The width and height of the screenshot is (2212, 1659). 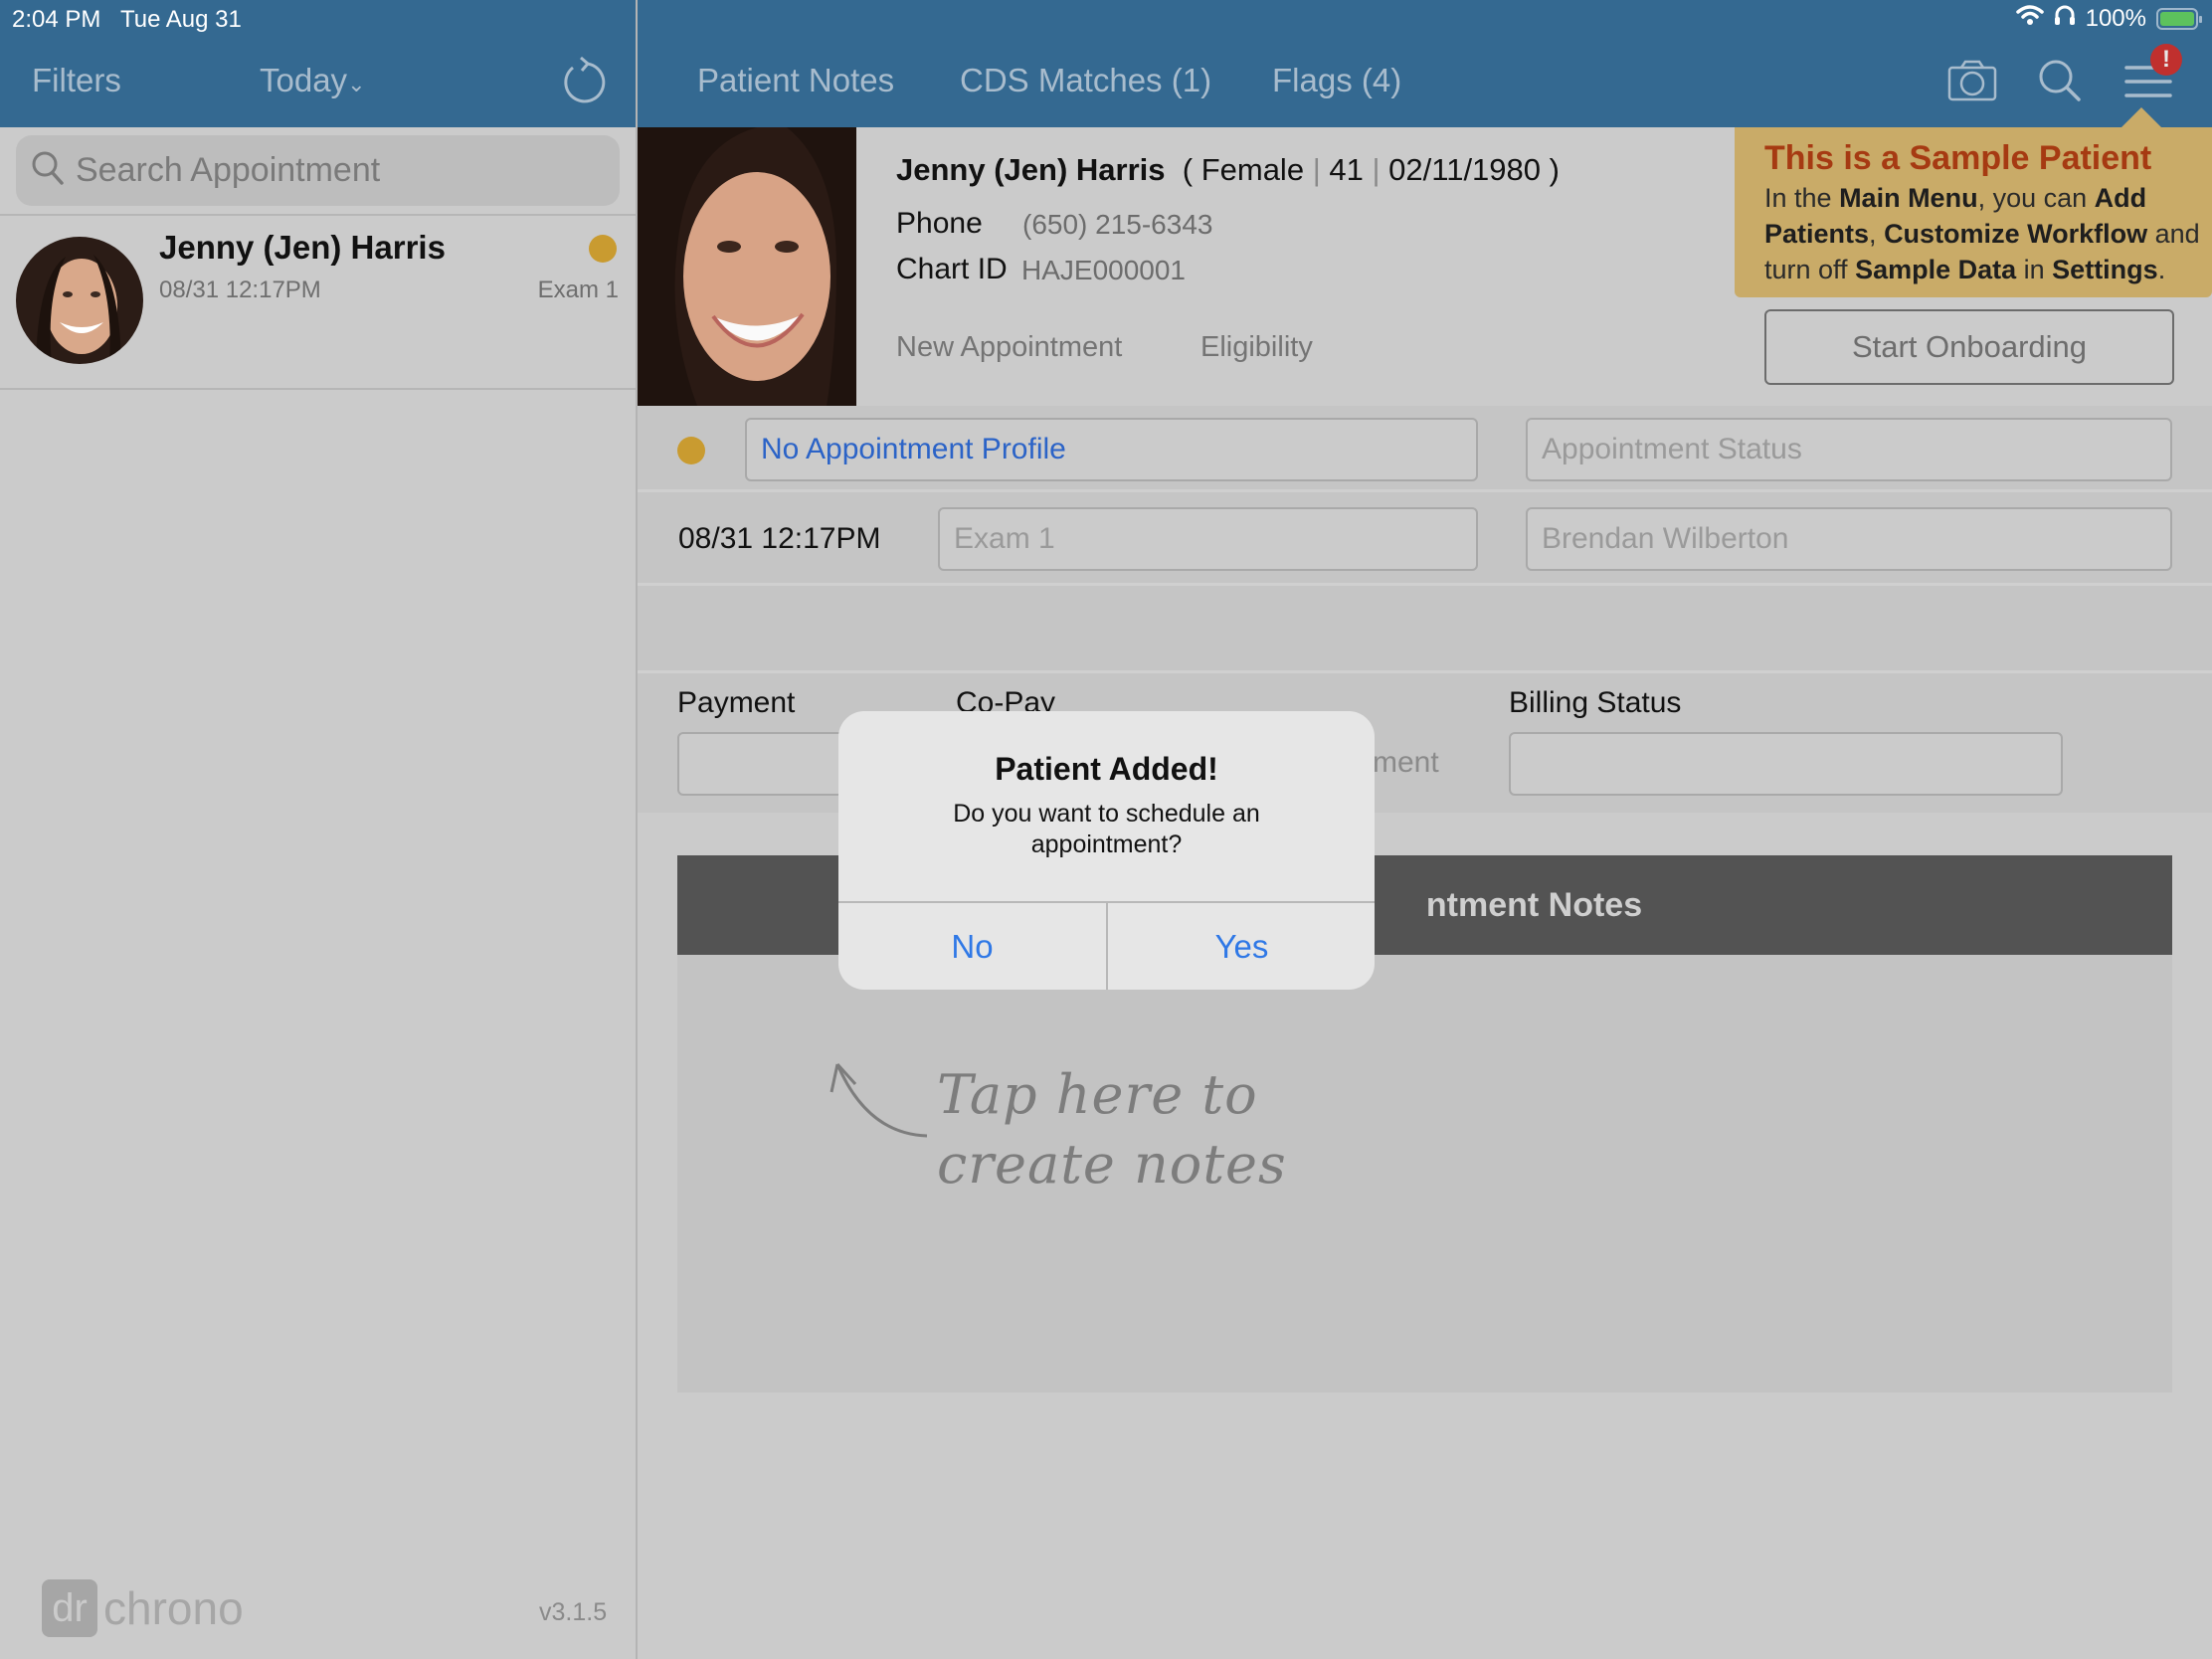 What do you see at coordinates (173, 1608) in the screenshot?
I see `logo-text: chrono` at bounding box center [173, 1608].